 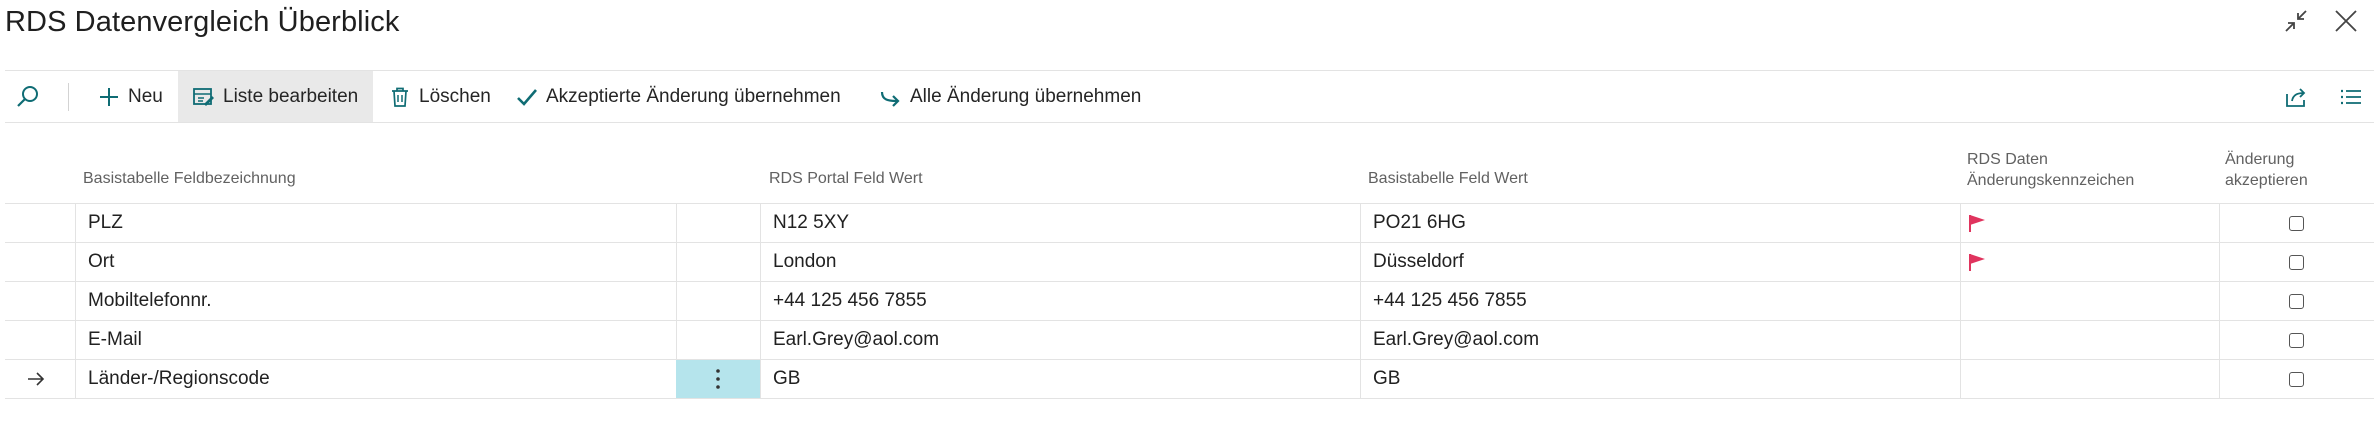 I want to click on close-button, so click(x=2346, y=21).